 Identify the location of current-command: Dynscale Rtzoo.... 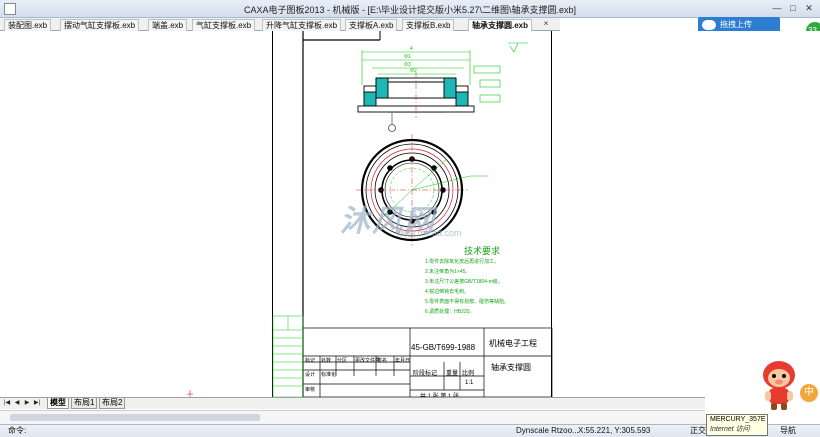
(547, 430).